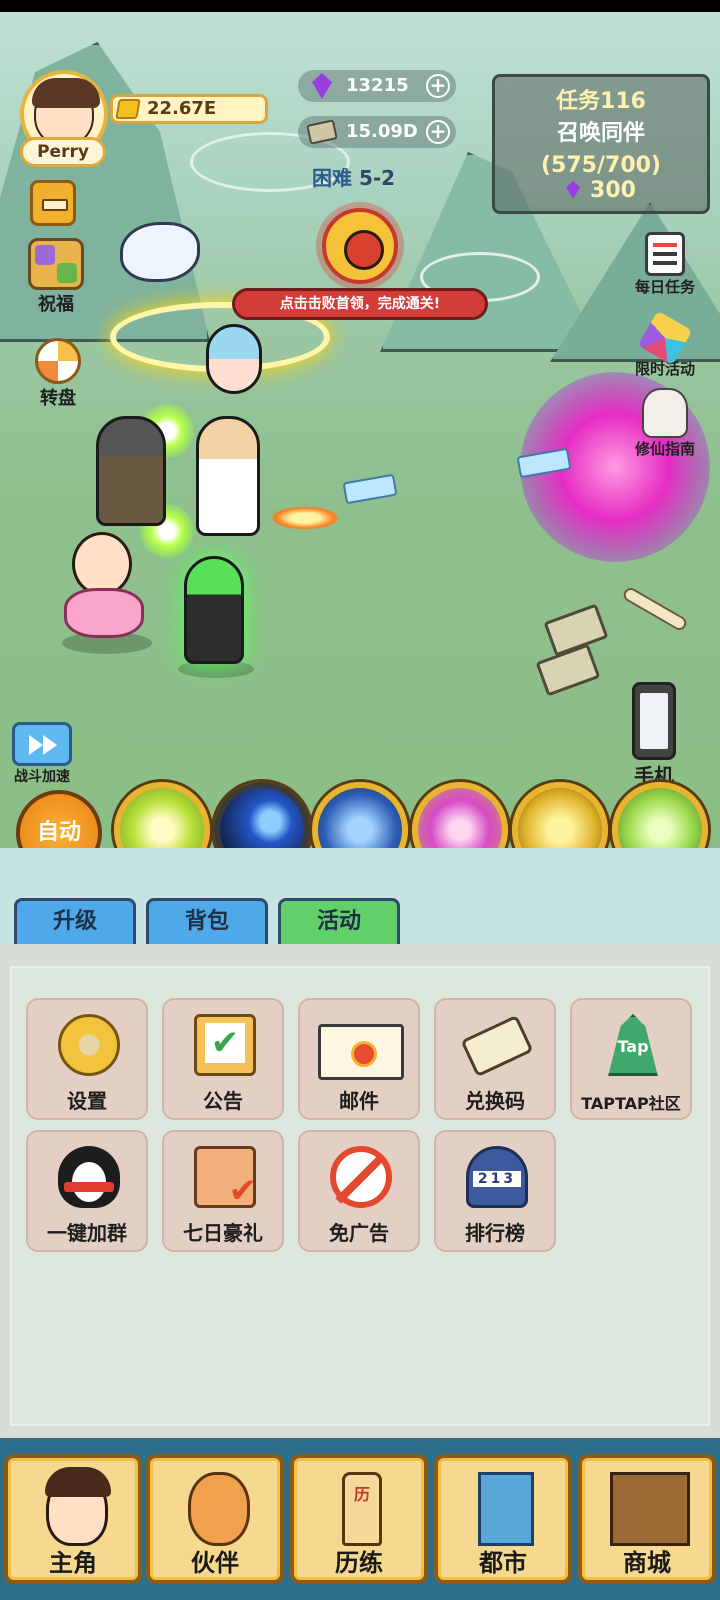  Describe the element at coordinates (506, 1509) in the screenshot. I see `city-icon` at that location.